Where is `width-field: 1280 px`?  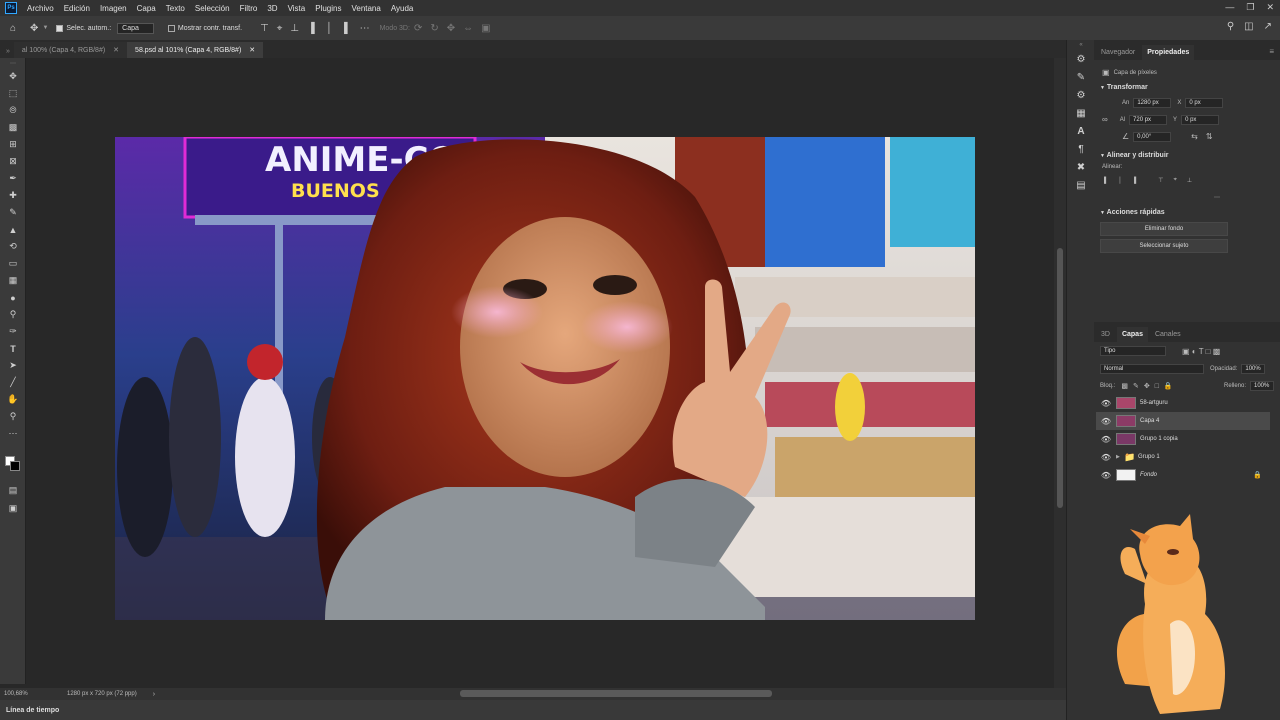
width-field: 1280 px is located at coordinates (1152, 102).